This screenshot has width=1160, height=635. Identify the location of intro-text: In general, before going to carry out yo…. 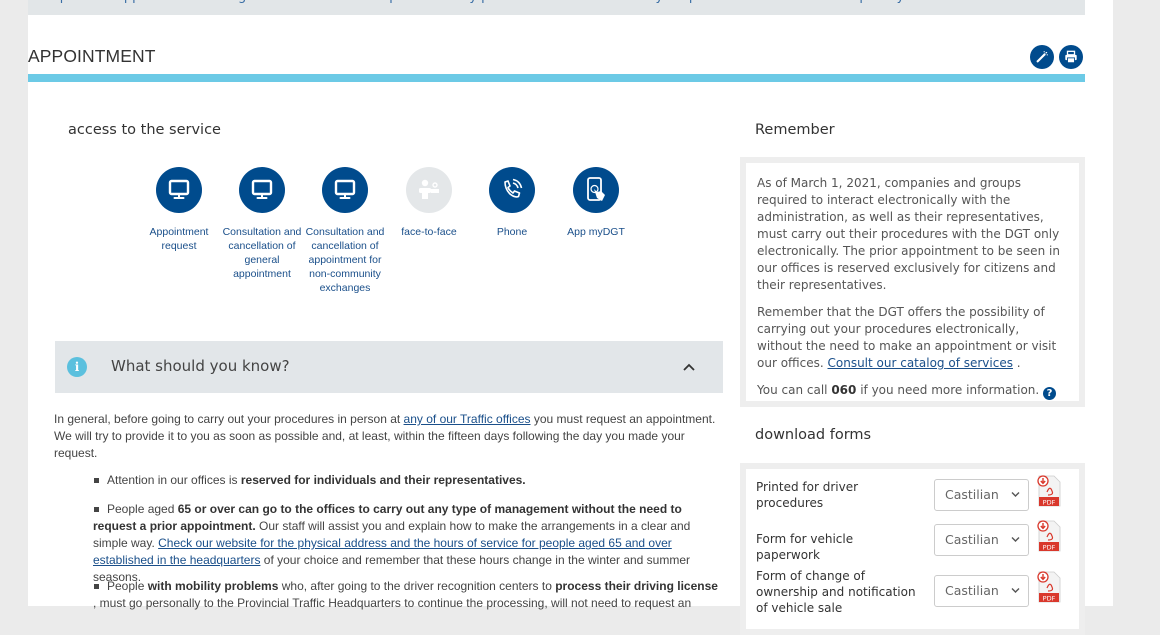
(229, 419).